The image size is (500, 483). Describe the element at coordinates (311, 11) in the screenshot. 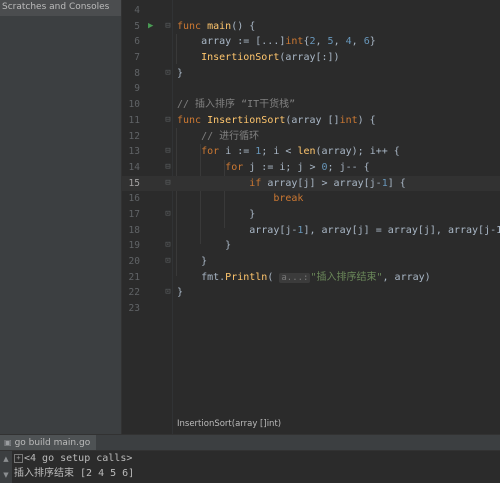

I see `code-line: 4` at that location.